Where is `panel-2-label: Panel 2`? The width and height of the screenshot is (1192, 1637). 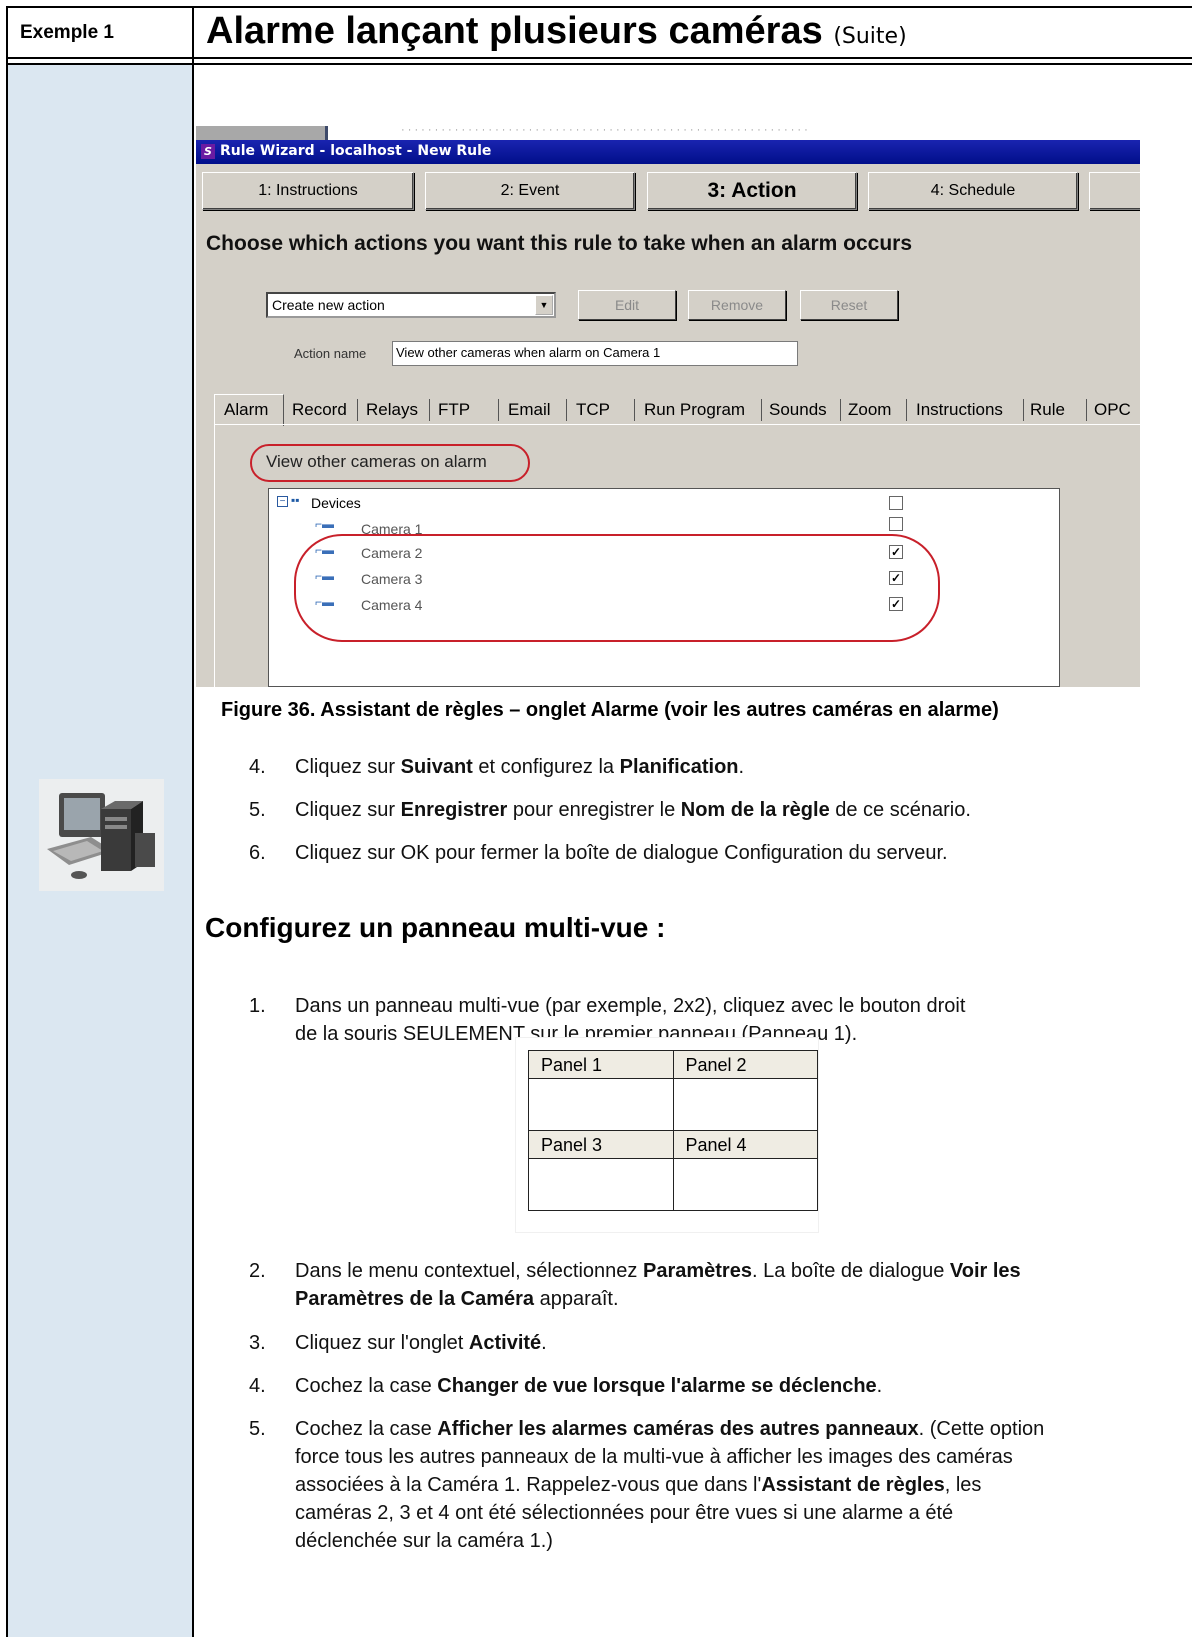
panel-2-label: Panel 2 is located at coordinates (745, 1064).